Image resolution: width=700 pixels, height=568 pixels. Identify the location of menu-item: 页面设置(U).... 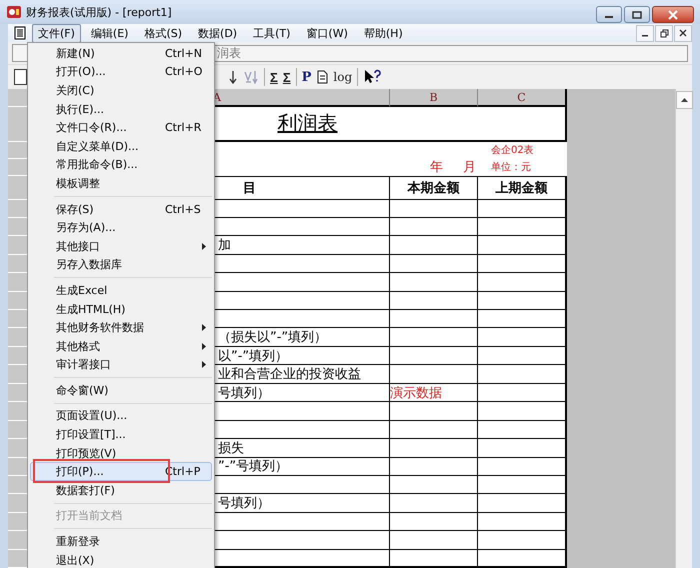
(121, 416).